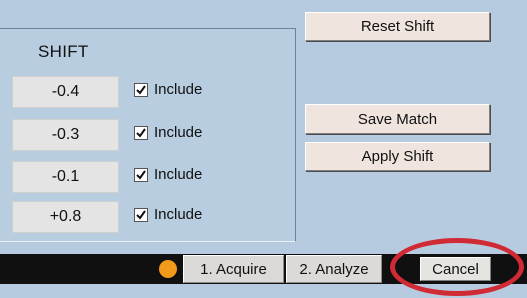  I want to click on shift-header: SHIFT, so click(63, 51).